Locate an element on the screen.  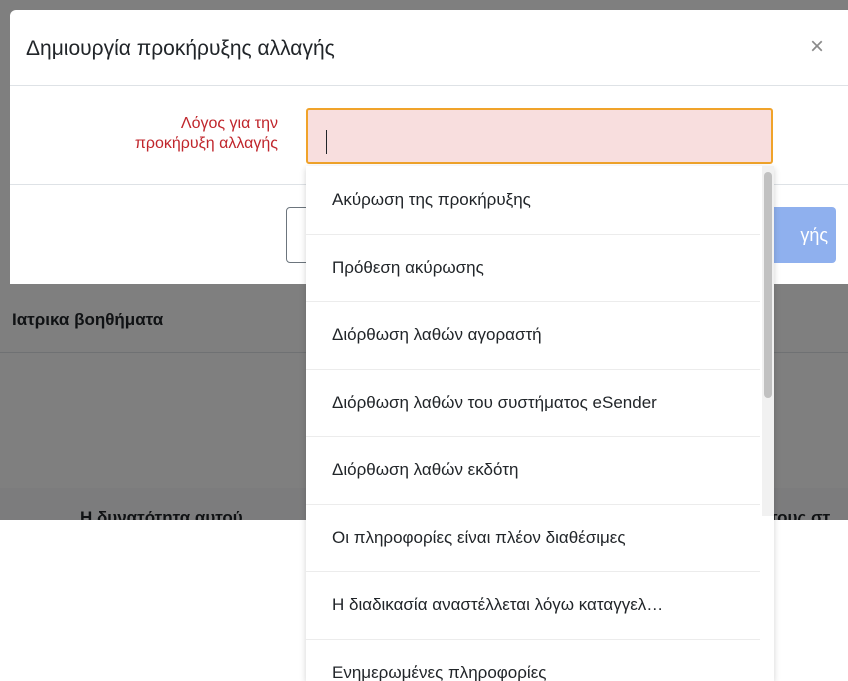
dropdown-option: Ενημερωμένες πληροφορίες is located at coordinates (533, 659).